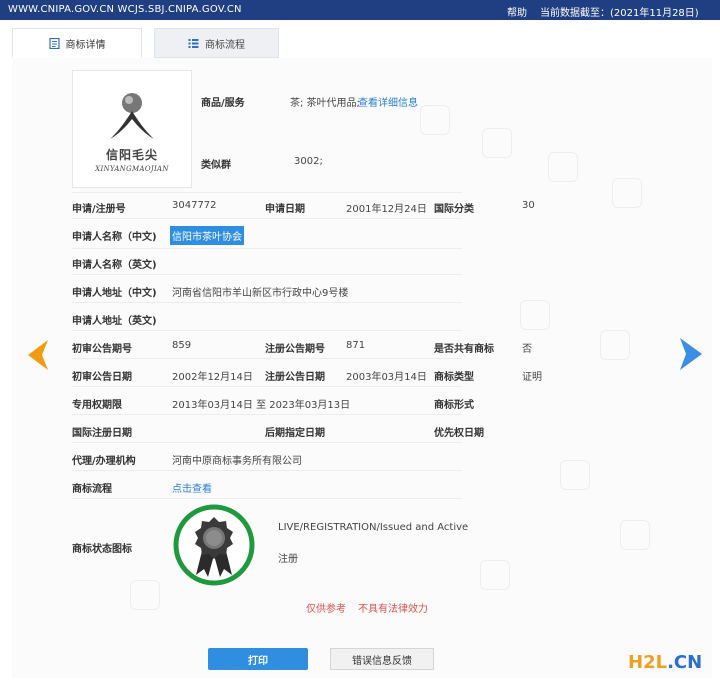  Describe the element at coordinates (132, 169) in the screenshot. I see `logo-text-pinyin: XINYANGMAOJIAN` at that location.